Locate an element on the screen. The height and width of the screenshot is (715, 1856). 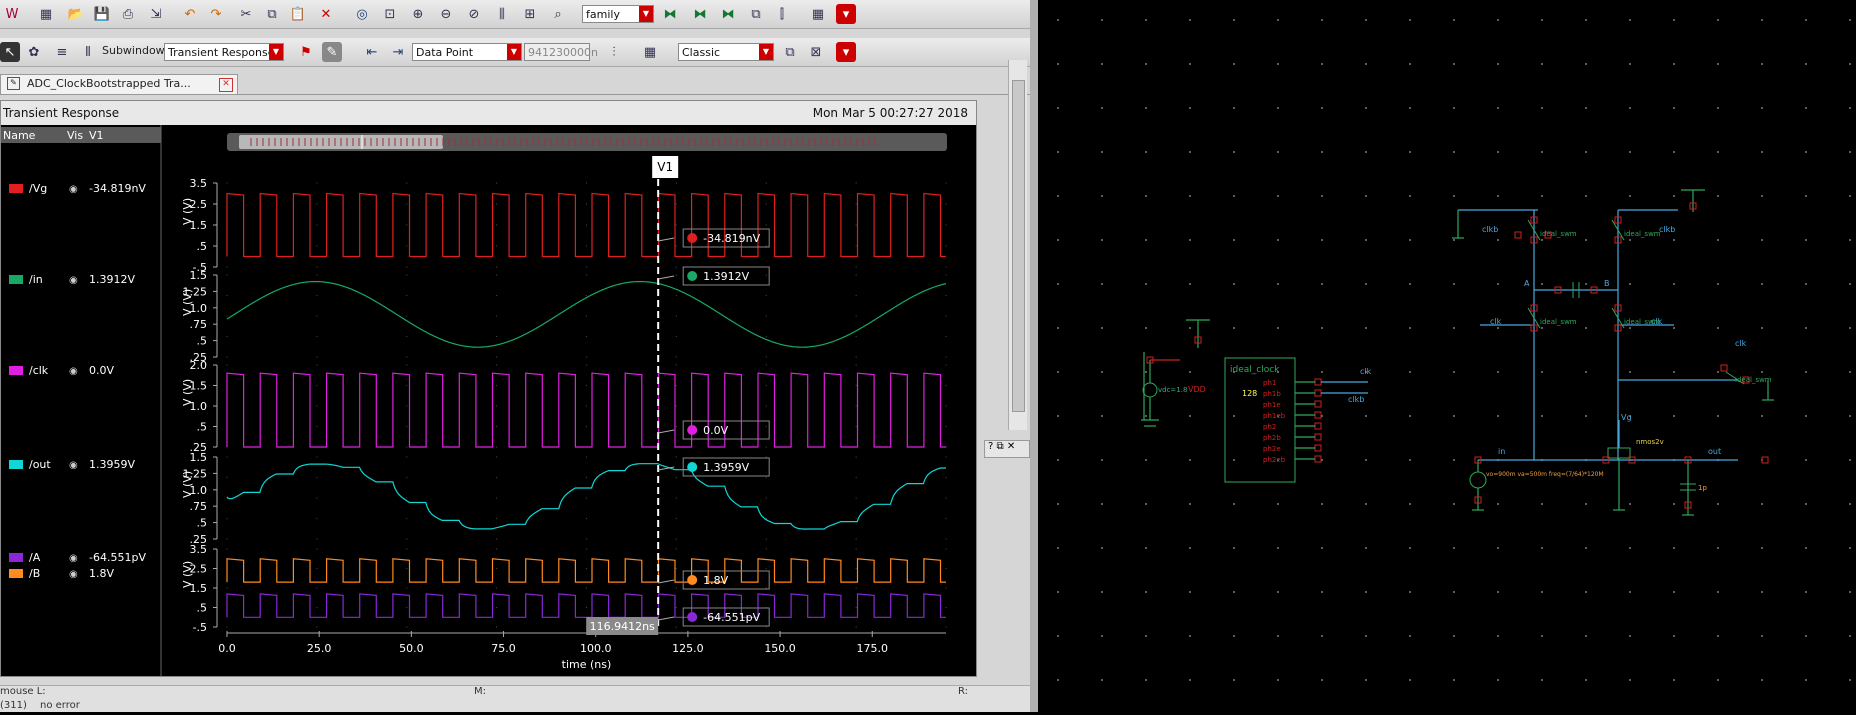
delete-icon: ✕ is located at coordinates (326, 14).